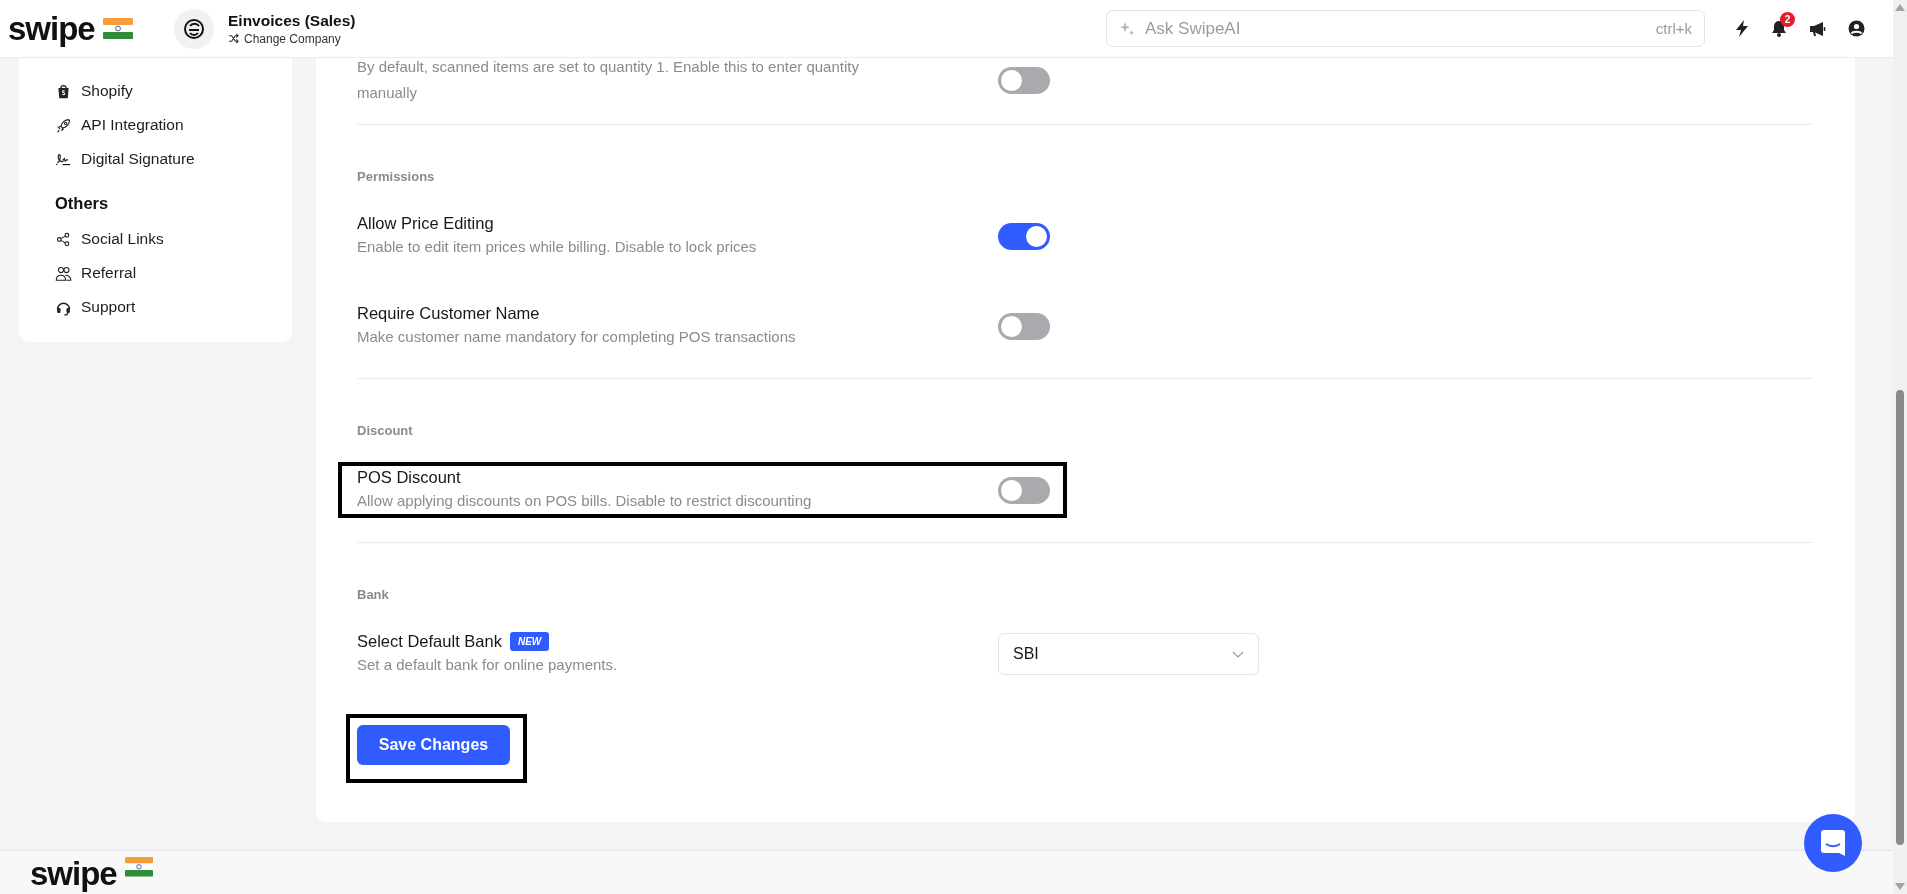  What do you see at coordinates (529, 641) in the screenshot?
I see `new-badge: NEW` at bounding box center [529, 641].